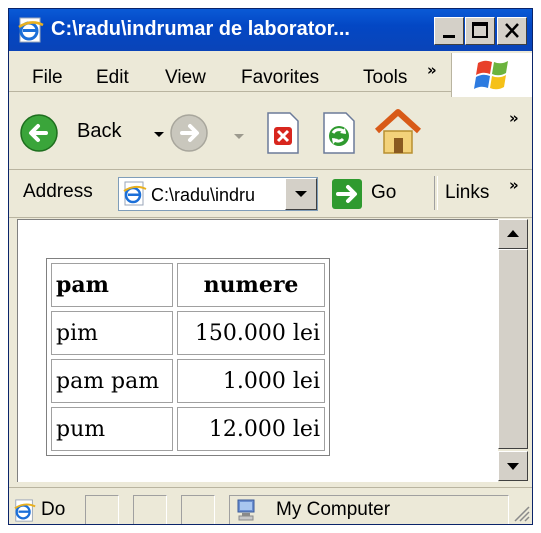 The width and height of the screenshot is (541, 533). What do you see at coordinates (385, 78) in the screenshot?
I see `menu-tools: Tools` at bounding box center [385, 78].